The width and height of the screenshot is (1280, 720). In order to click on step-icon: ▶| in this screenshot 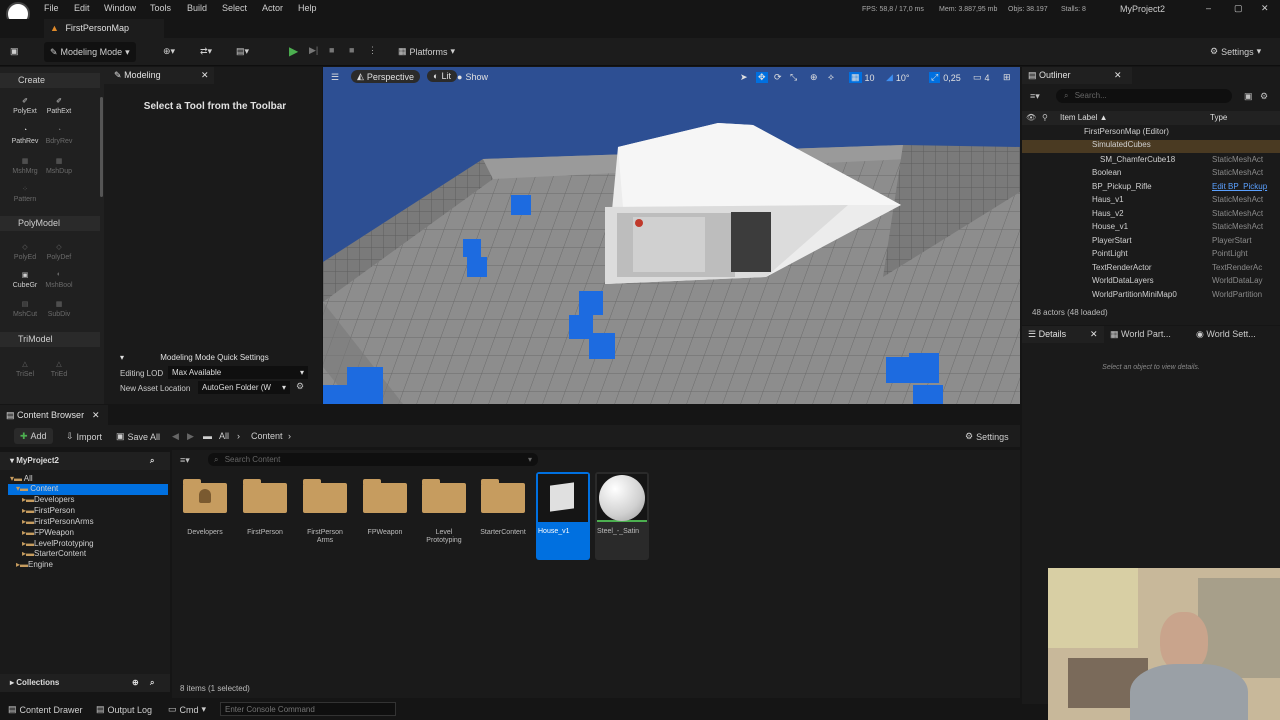, I will do `click(313, 50)`.